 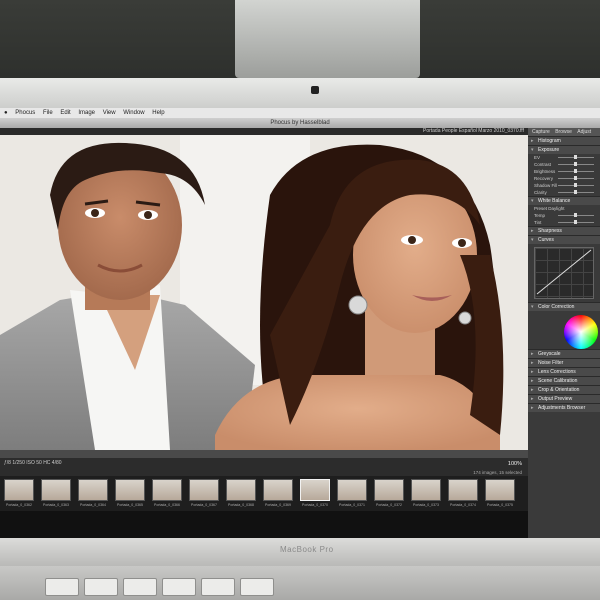 I want to click on curve-line, so click(x=564, y=272).